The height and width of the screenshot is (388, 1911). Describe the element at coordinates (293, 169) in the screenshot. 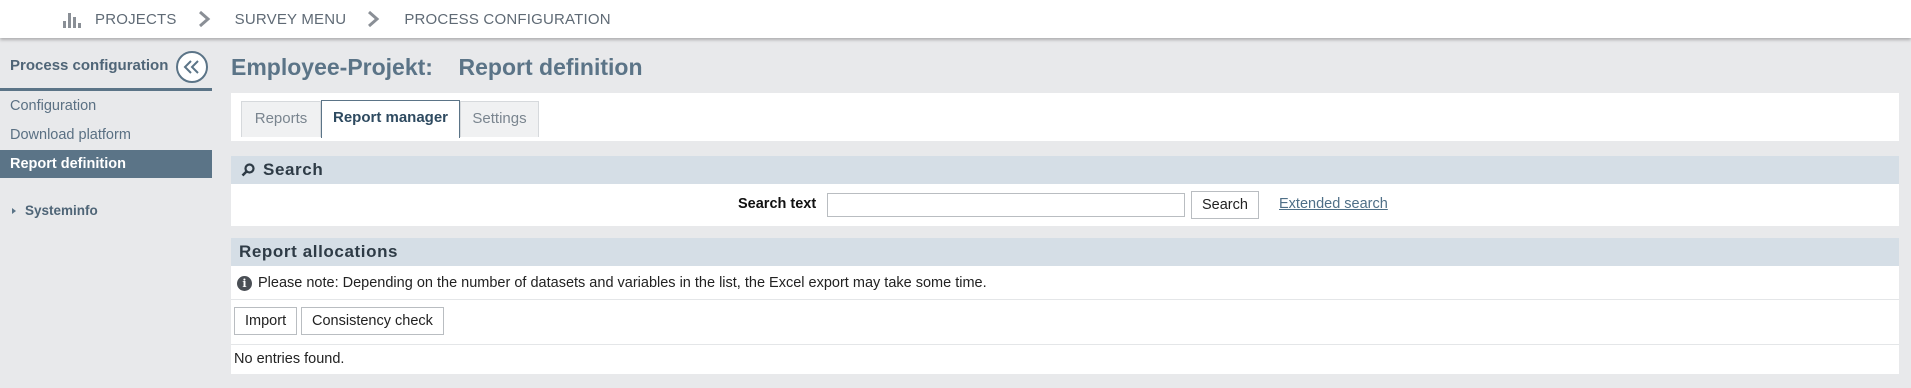

I see `search-heading: Search` at that location.